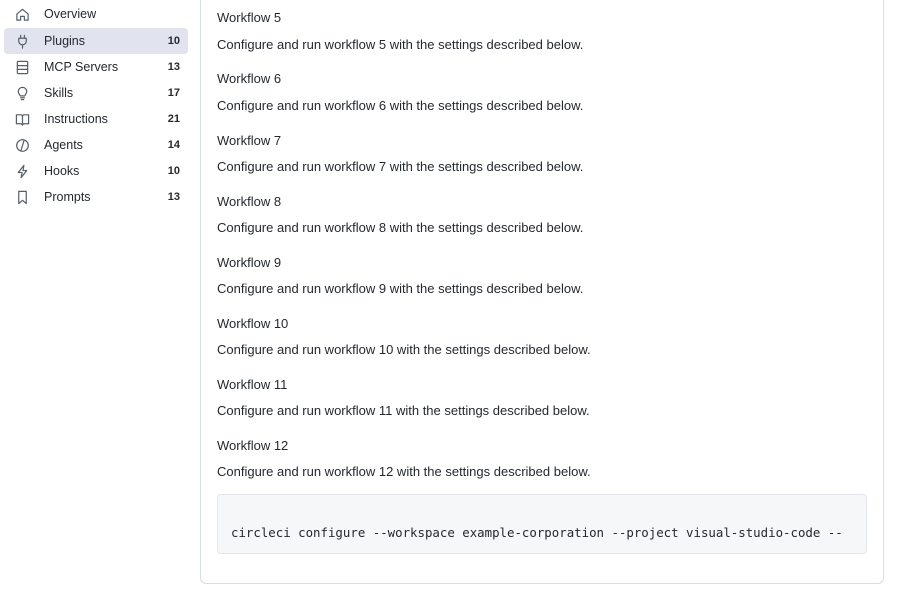  What do you see at coordinates (173, 93) in the screenshot?
I see `sidebar-item-count: 17` at bounding box center [173, 93].